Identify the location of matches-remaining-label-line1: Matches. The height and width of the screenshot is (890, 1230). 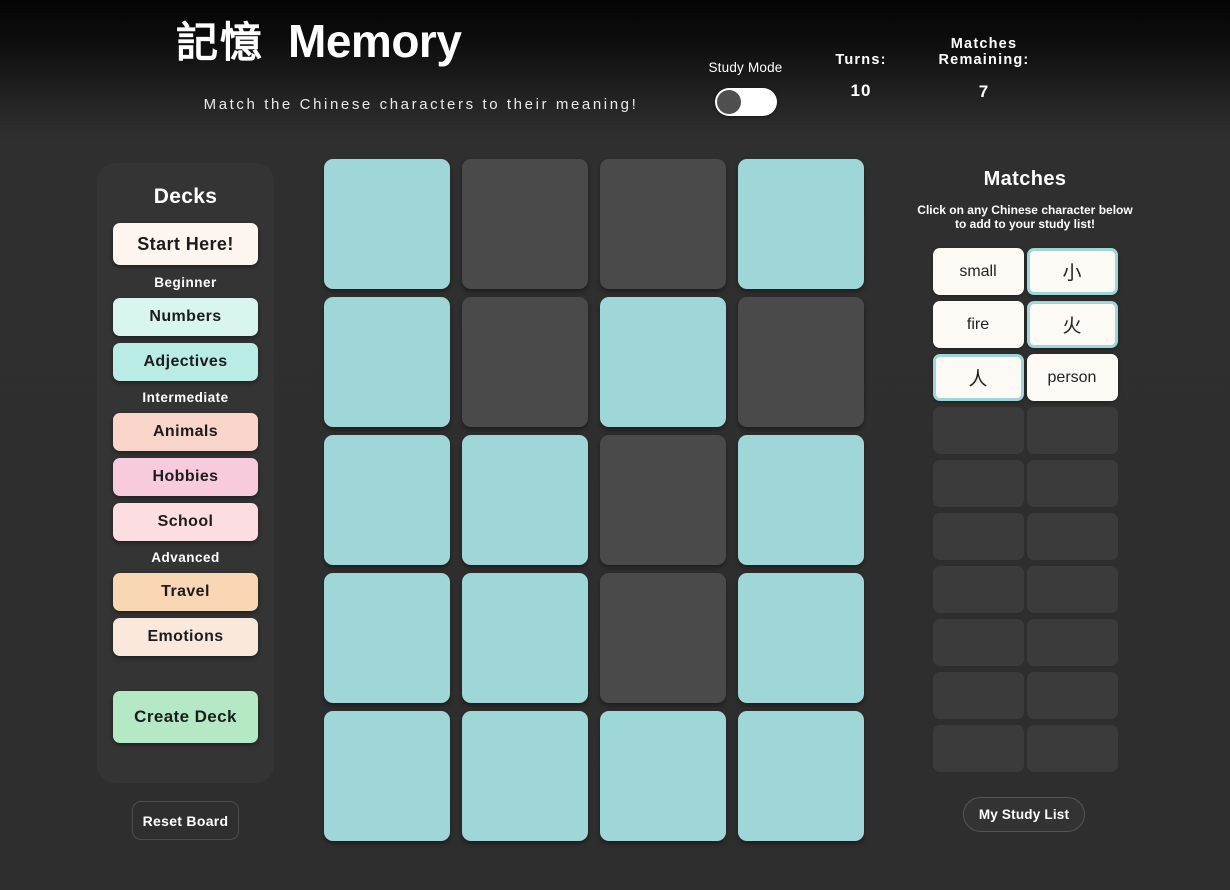
(984, 44).